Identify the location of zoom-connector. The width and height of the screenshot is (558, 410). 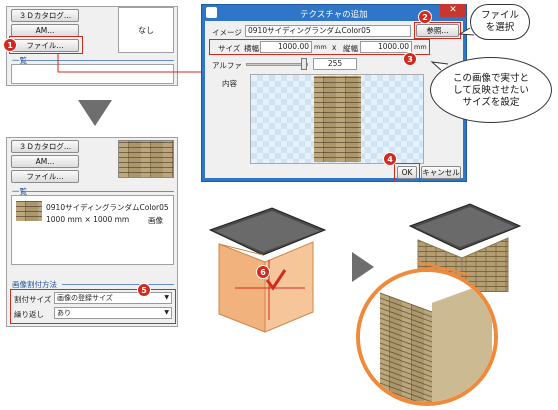
(444, 268).